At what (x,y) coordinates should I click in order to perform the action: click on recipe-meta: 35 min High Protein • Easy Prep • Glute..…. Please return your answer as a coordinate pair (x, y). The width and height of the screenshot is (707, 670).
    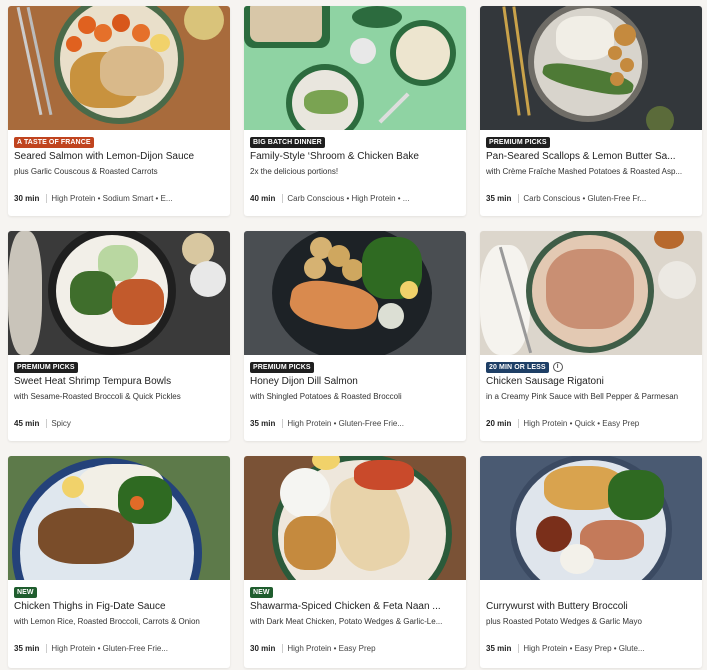
    Looking at the image, I should click on (591, 649).